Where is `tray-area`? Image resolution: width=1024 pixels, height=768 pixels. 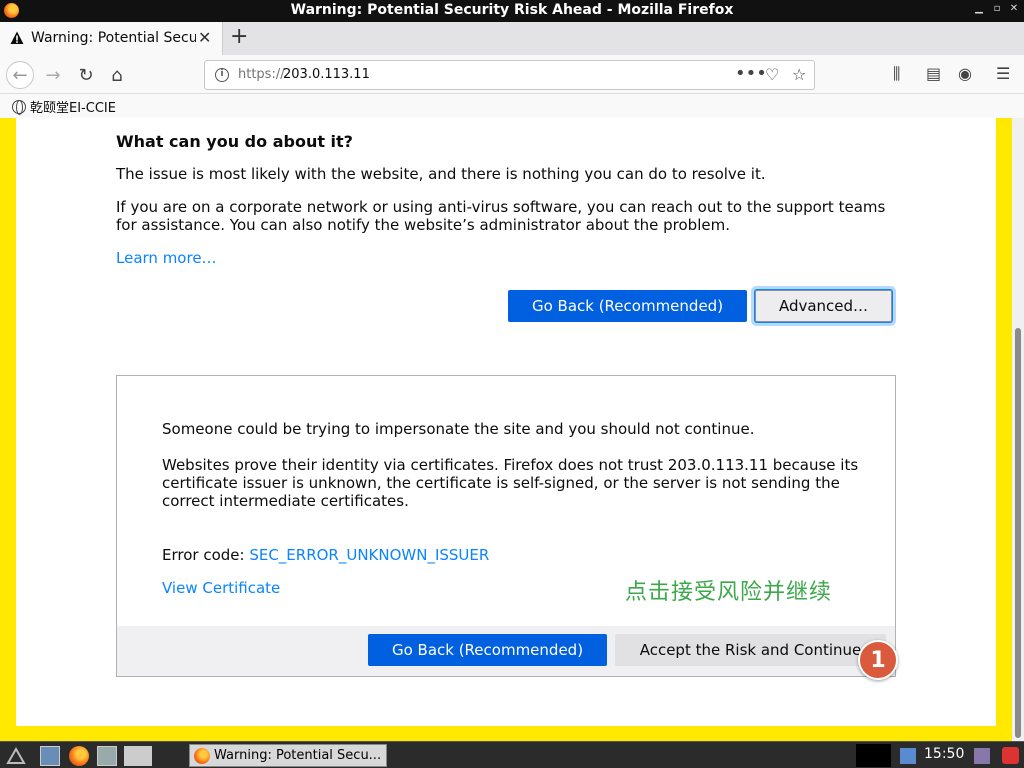 tray-area is located at coordinates (873, 755).